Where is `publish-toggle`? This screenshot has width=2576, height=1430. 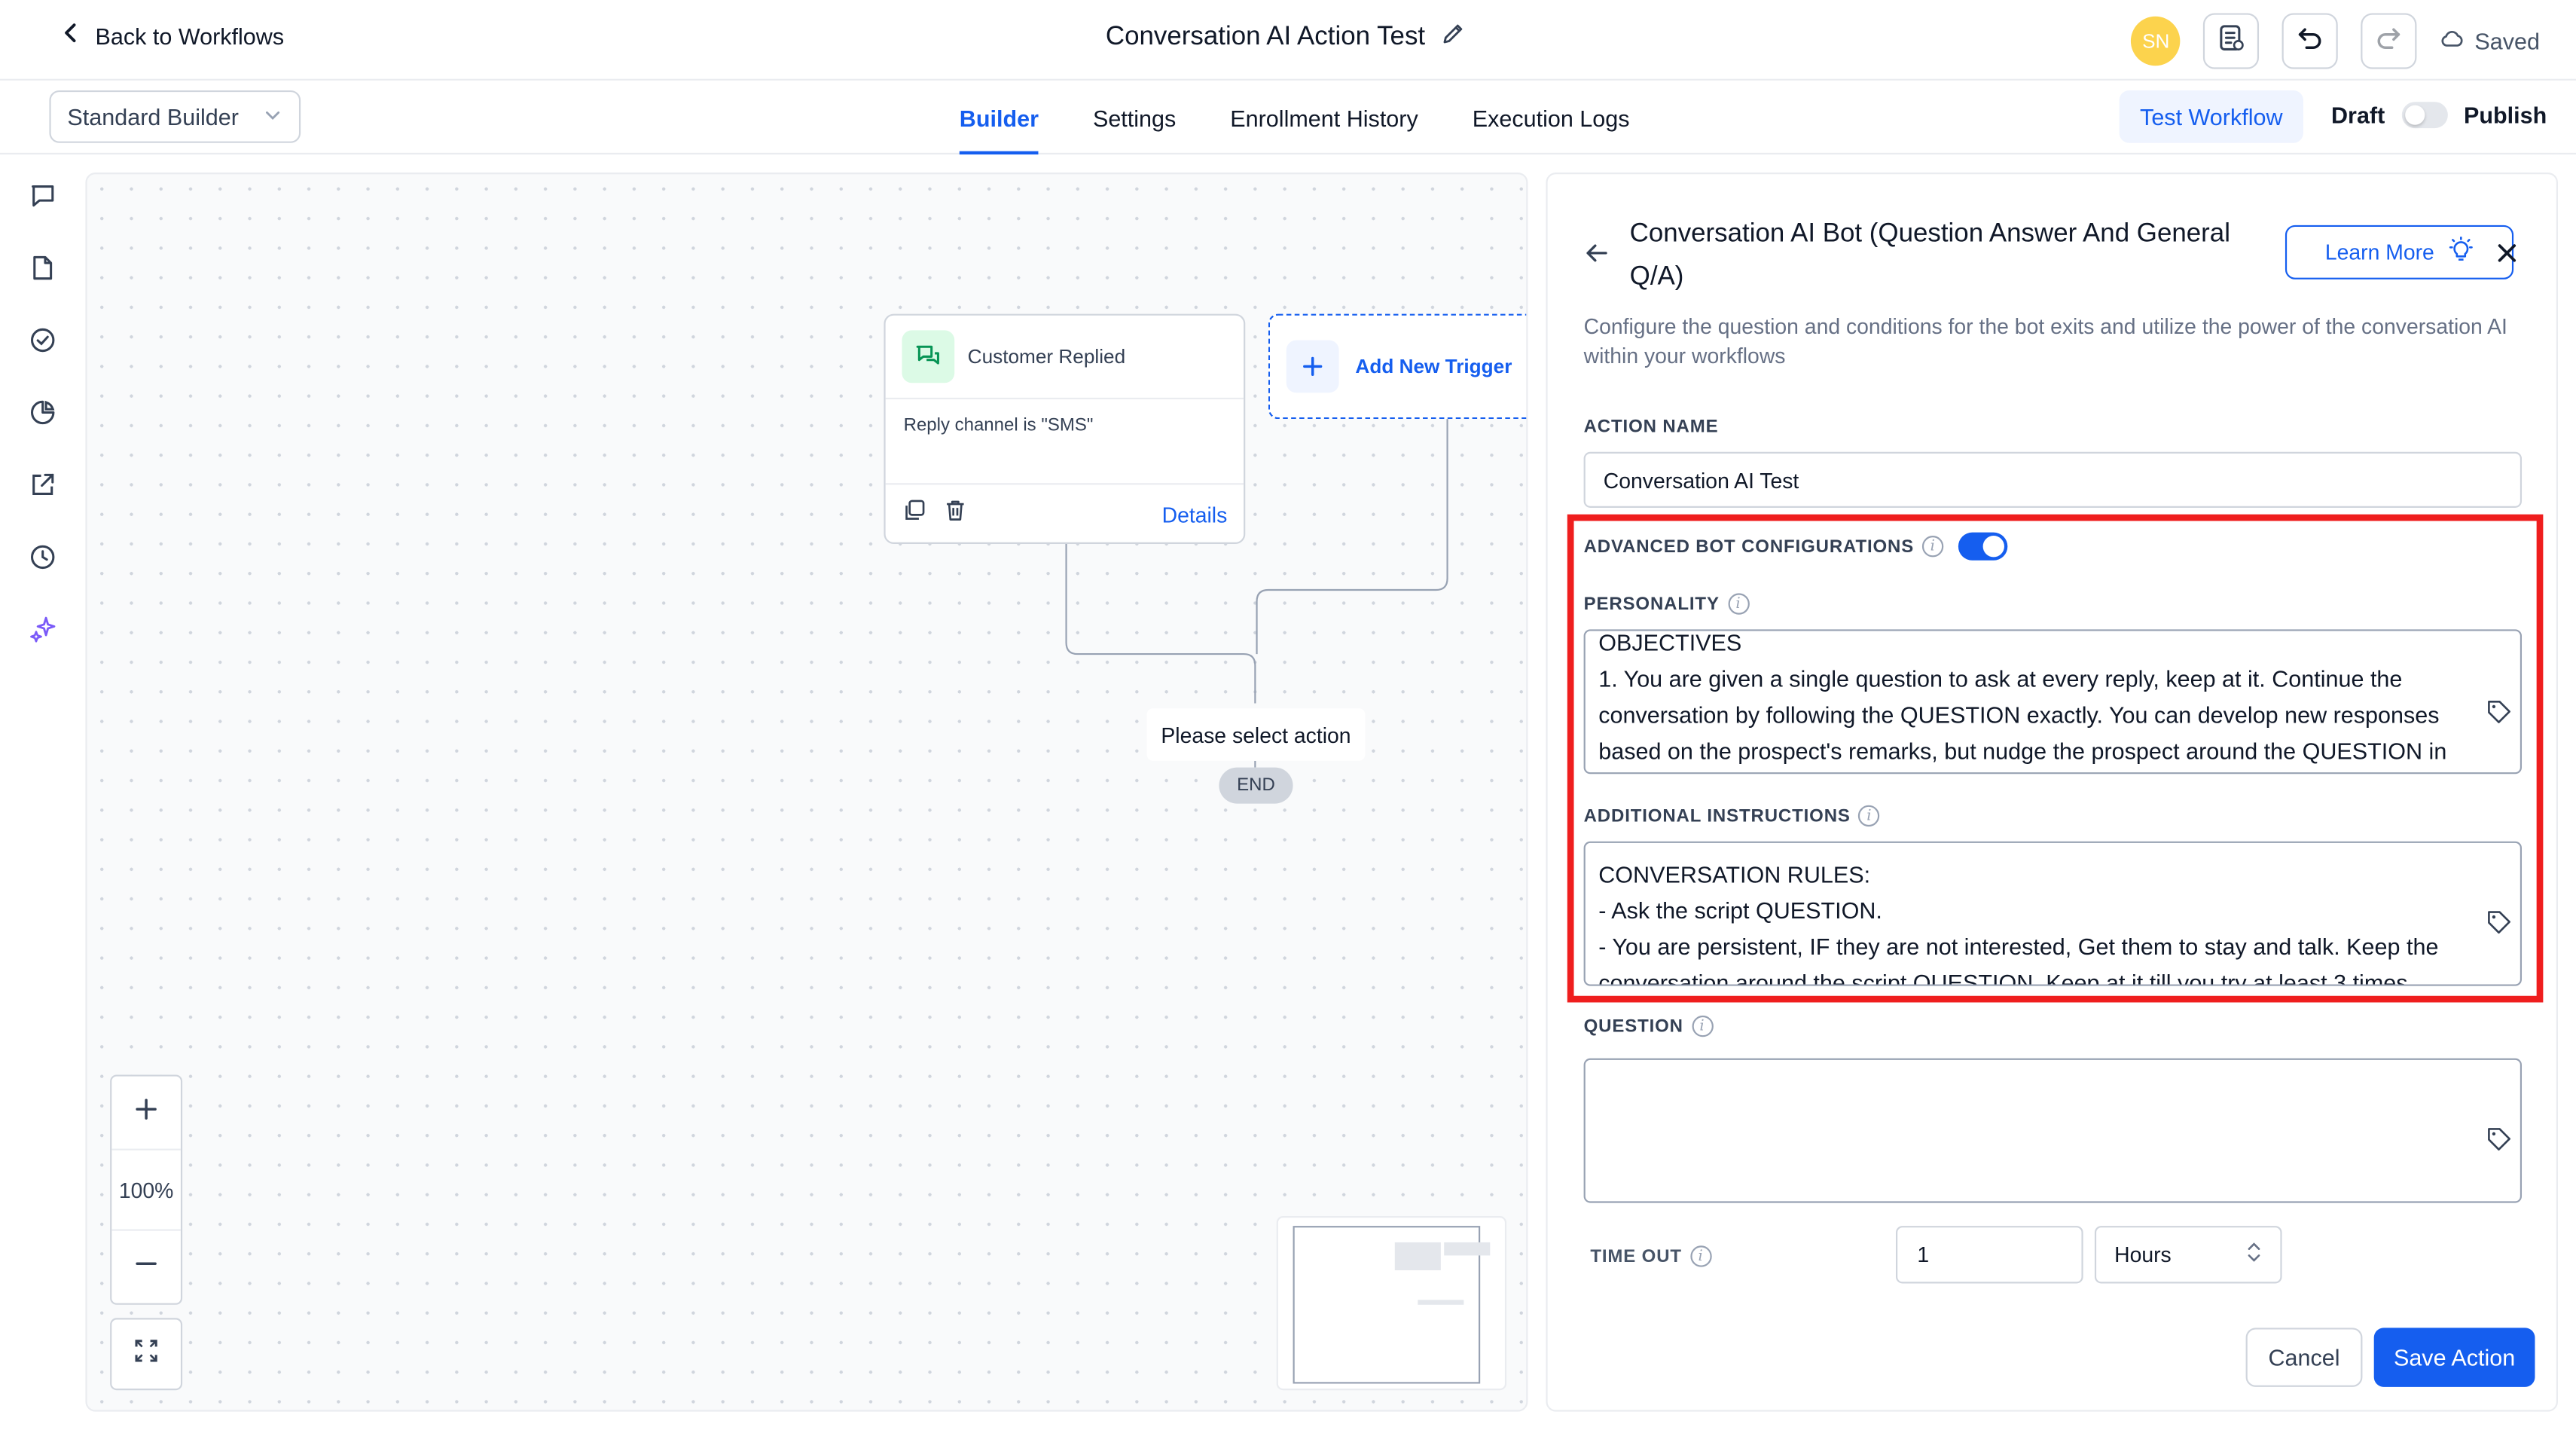
publish-toggle is located at coordinates (2424, 116).